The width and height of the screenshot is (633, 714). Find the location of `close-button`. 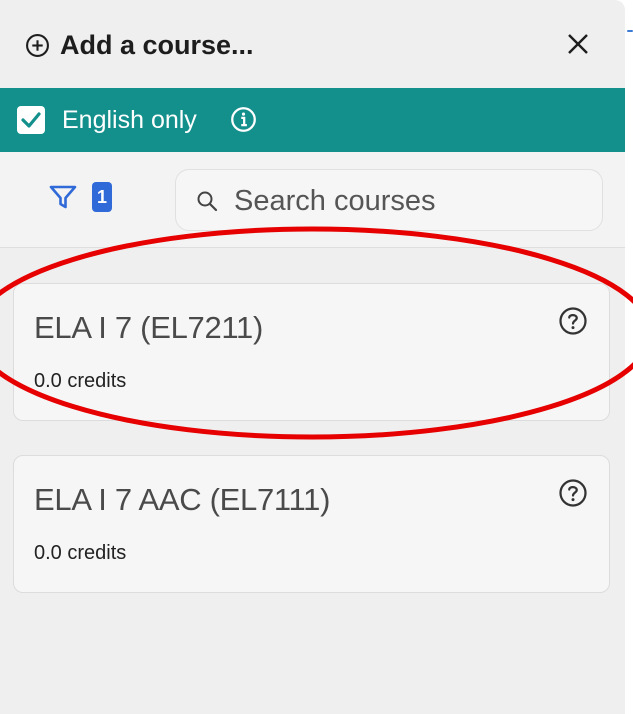

close-button is located at coordinates (578, 44).